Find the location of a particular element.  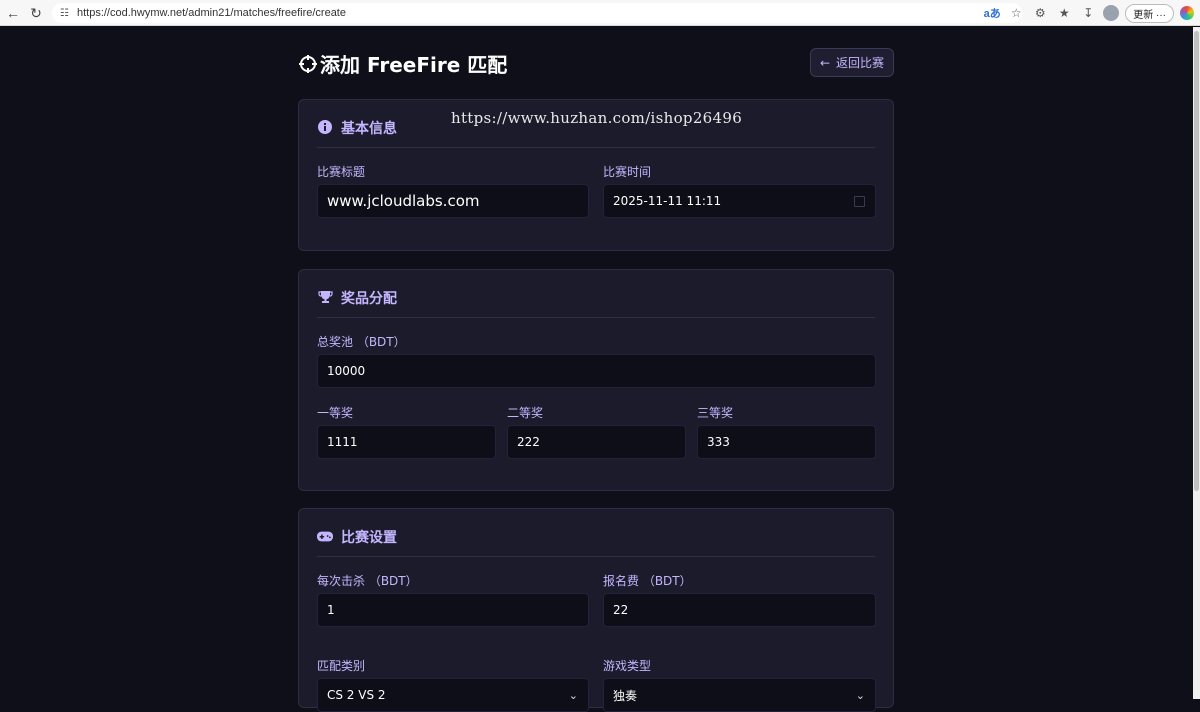

gamepad-icon is located at coordinates (325, 536).